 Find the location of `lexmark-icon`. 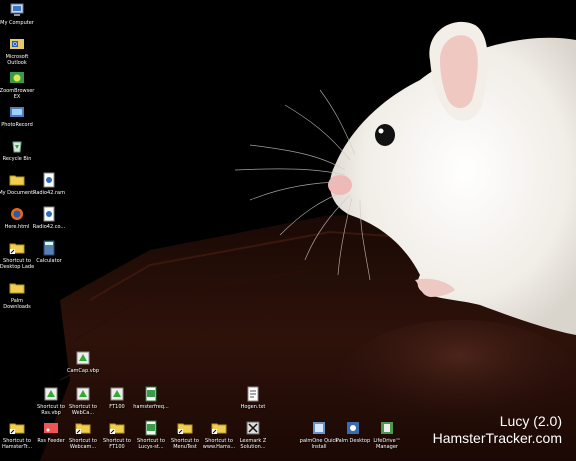

lexmark-icon is located at coordinates (253, 428).